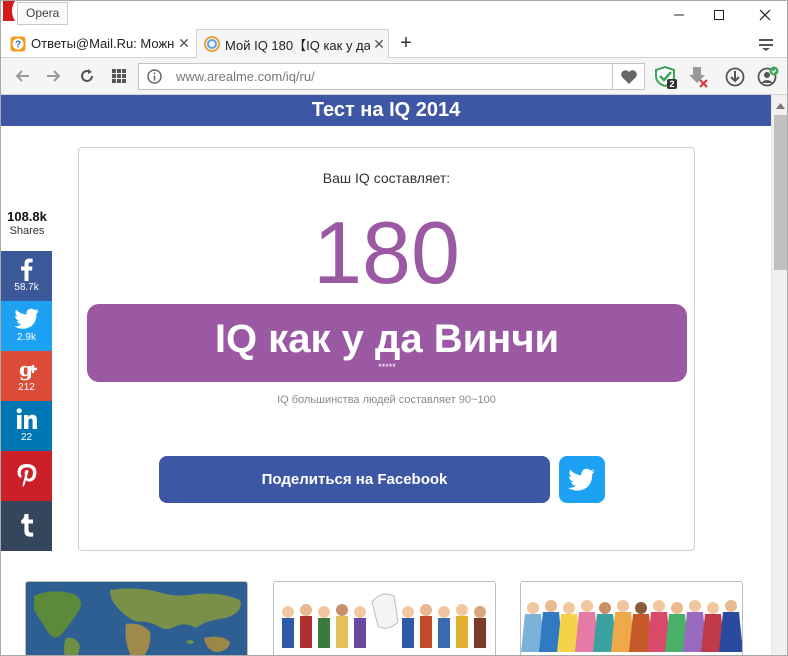  I want to click on disney-princesses-image, so click(631, 618).